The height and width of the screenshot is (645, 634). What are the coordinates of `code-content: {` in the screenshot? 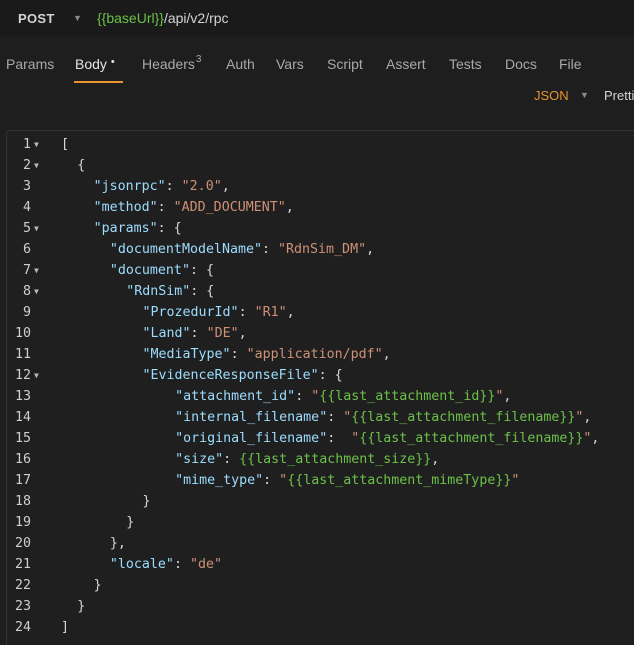 It's located at (81, 165).